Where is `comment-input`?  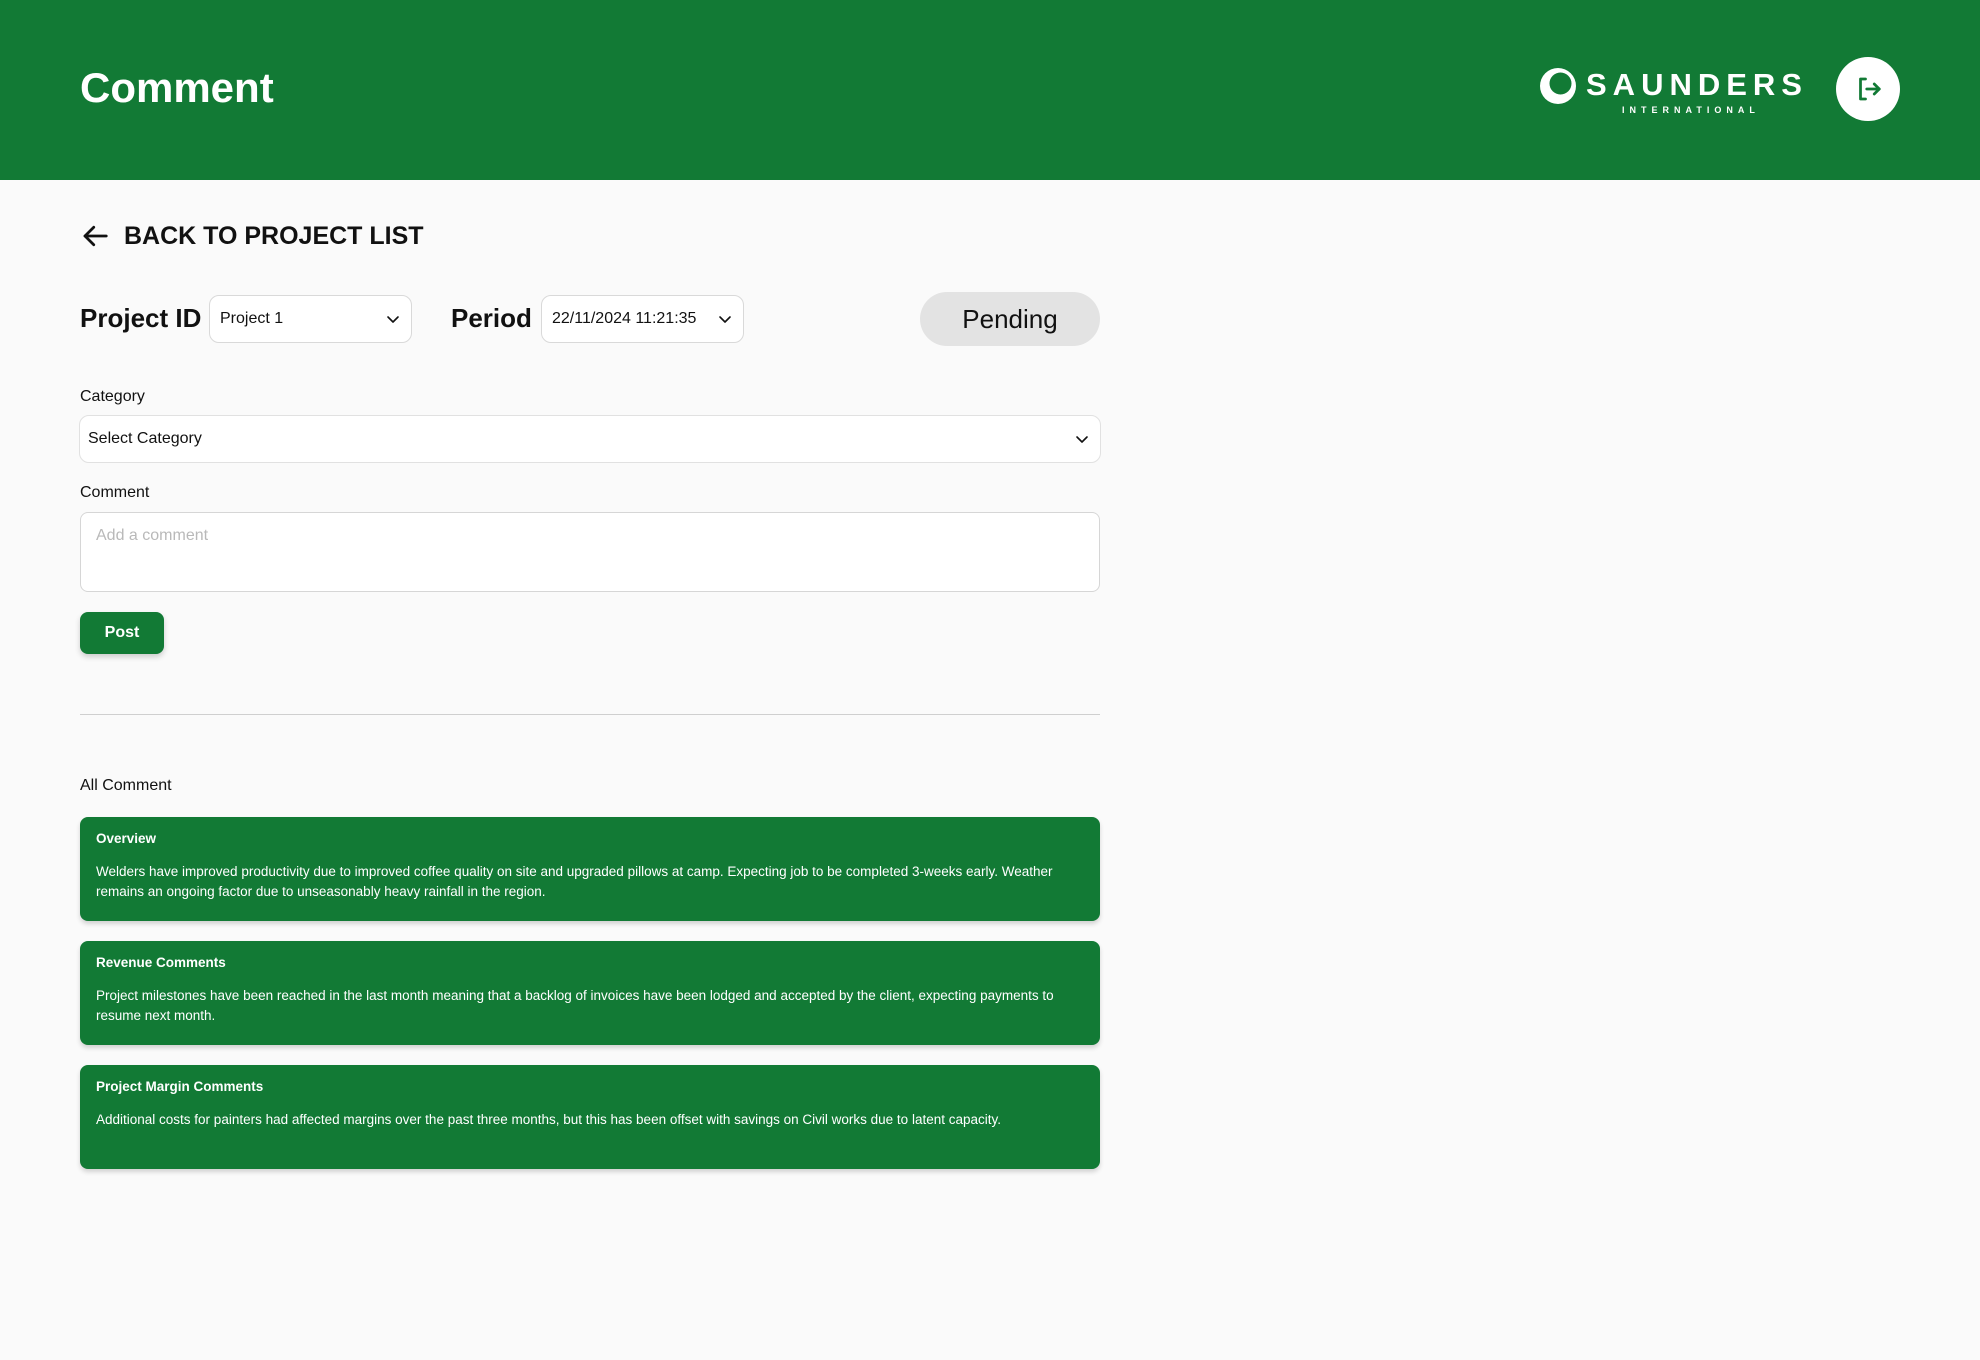 comment-input is located at coordinates (590, 552).